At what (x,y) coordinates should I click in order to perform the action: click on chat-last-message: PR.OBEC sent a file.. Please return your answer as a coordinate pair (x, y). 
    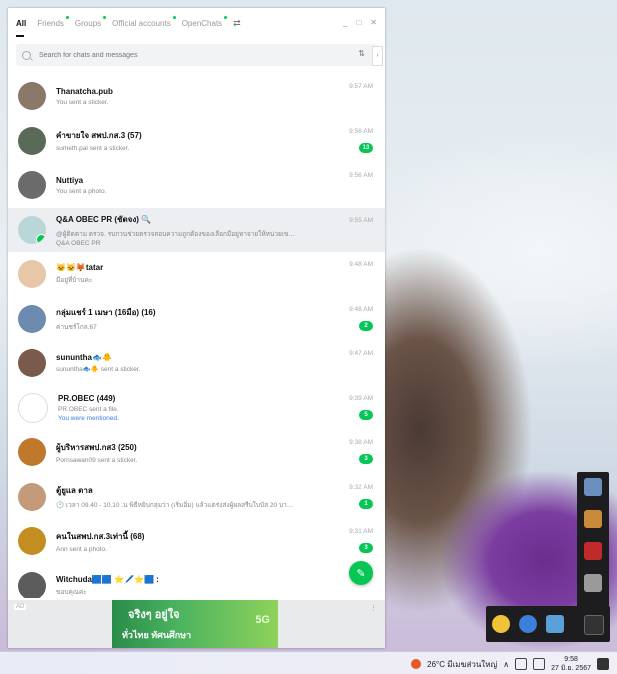
    Looking at the image, I should click on (88, 409).